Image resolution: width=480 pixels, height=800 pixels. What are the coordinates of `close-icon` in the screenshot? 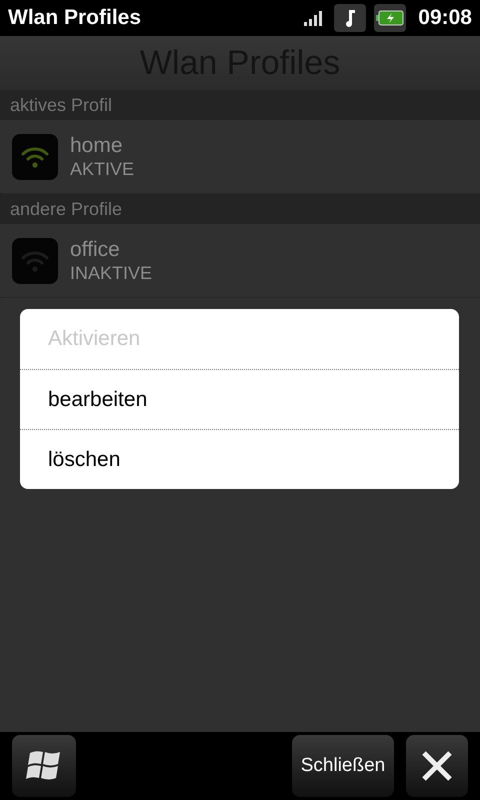 It's located at (437, 766).